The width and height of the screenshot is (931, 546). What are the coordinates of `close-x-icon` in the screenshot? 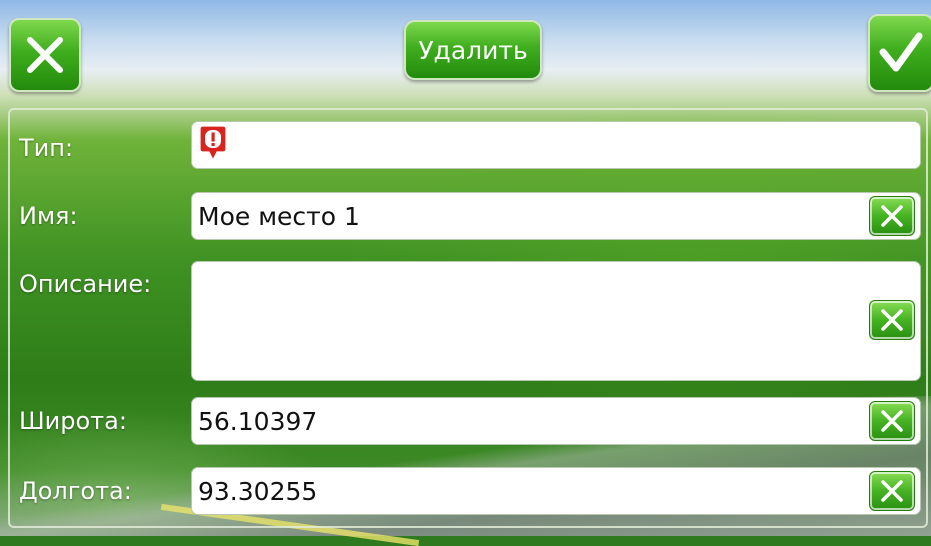 It's located at (45, 55).